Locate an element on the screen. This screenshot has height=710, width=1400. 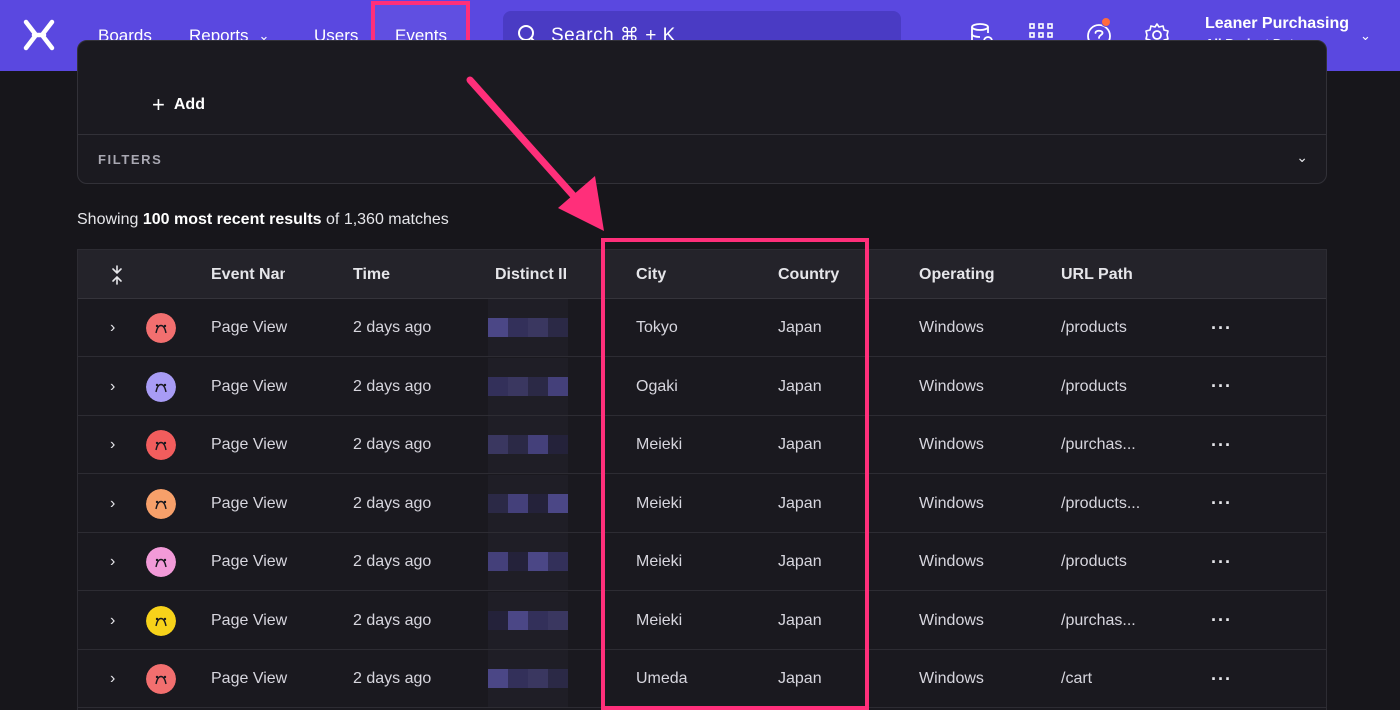
summary-bold: 100 most recent results is located at coordinates (232, 219).